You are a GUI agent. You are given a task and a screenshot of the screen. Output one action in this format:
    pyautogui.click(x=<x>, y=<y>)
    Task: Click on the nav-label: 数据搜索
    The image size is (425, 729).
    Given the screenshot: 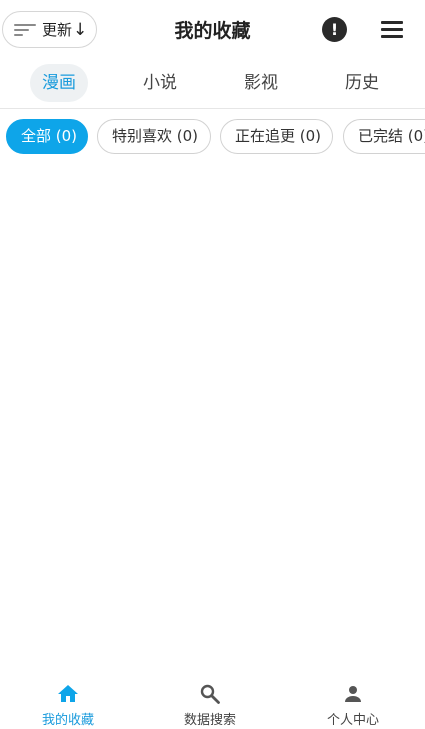 What is the action you would take?
    pyautogui.click(x=209, y=720)
    